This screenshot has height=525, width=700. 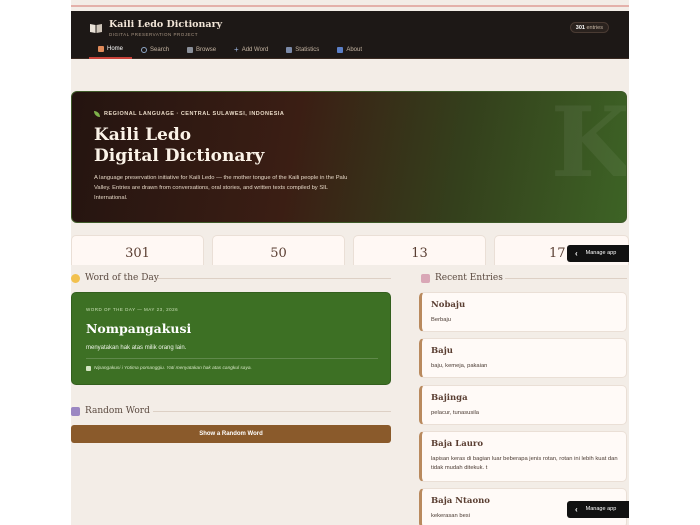 I want to click on book-icon, so click(x=96, y=28).